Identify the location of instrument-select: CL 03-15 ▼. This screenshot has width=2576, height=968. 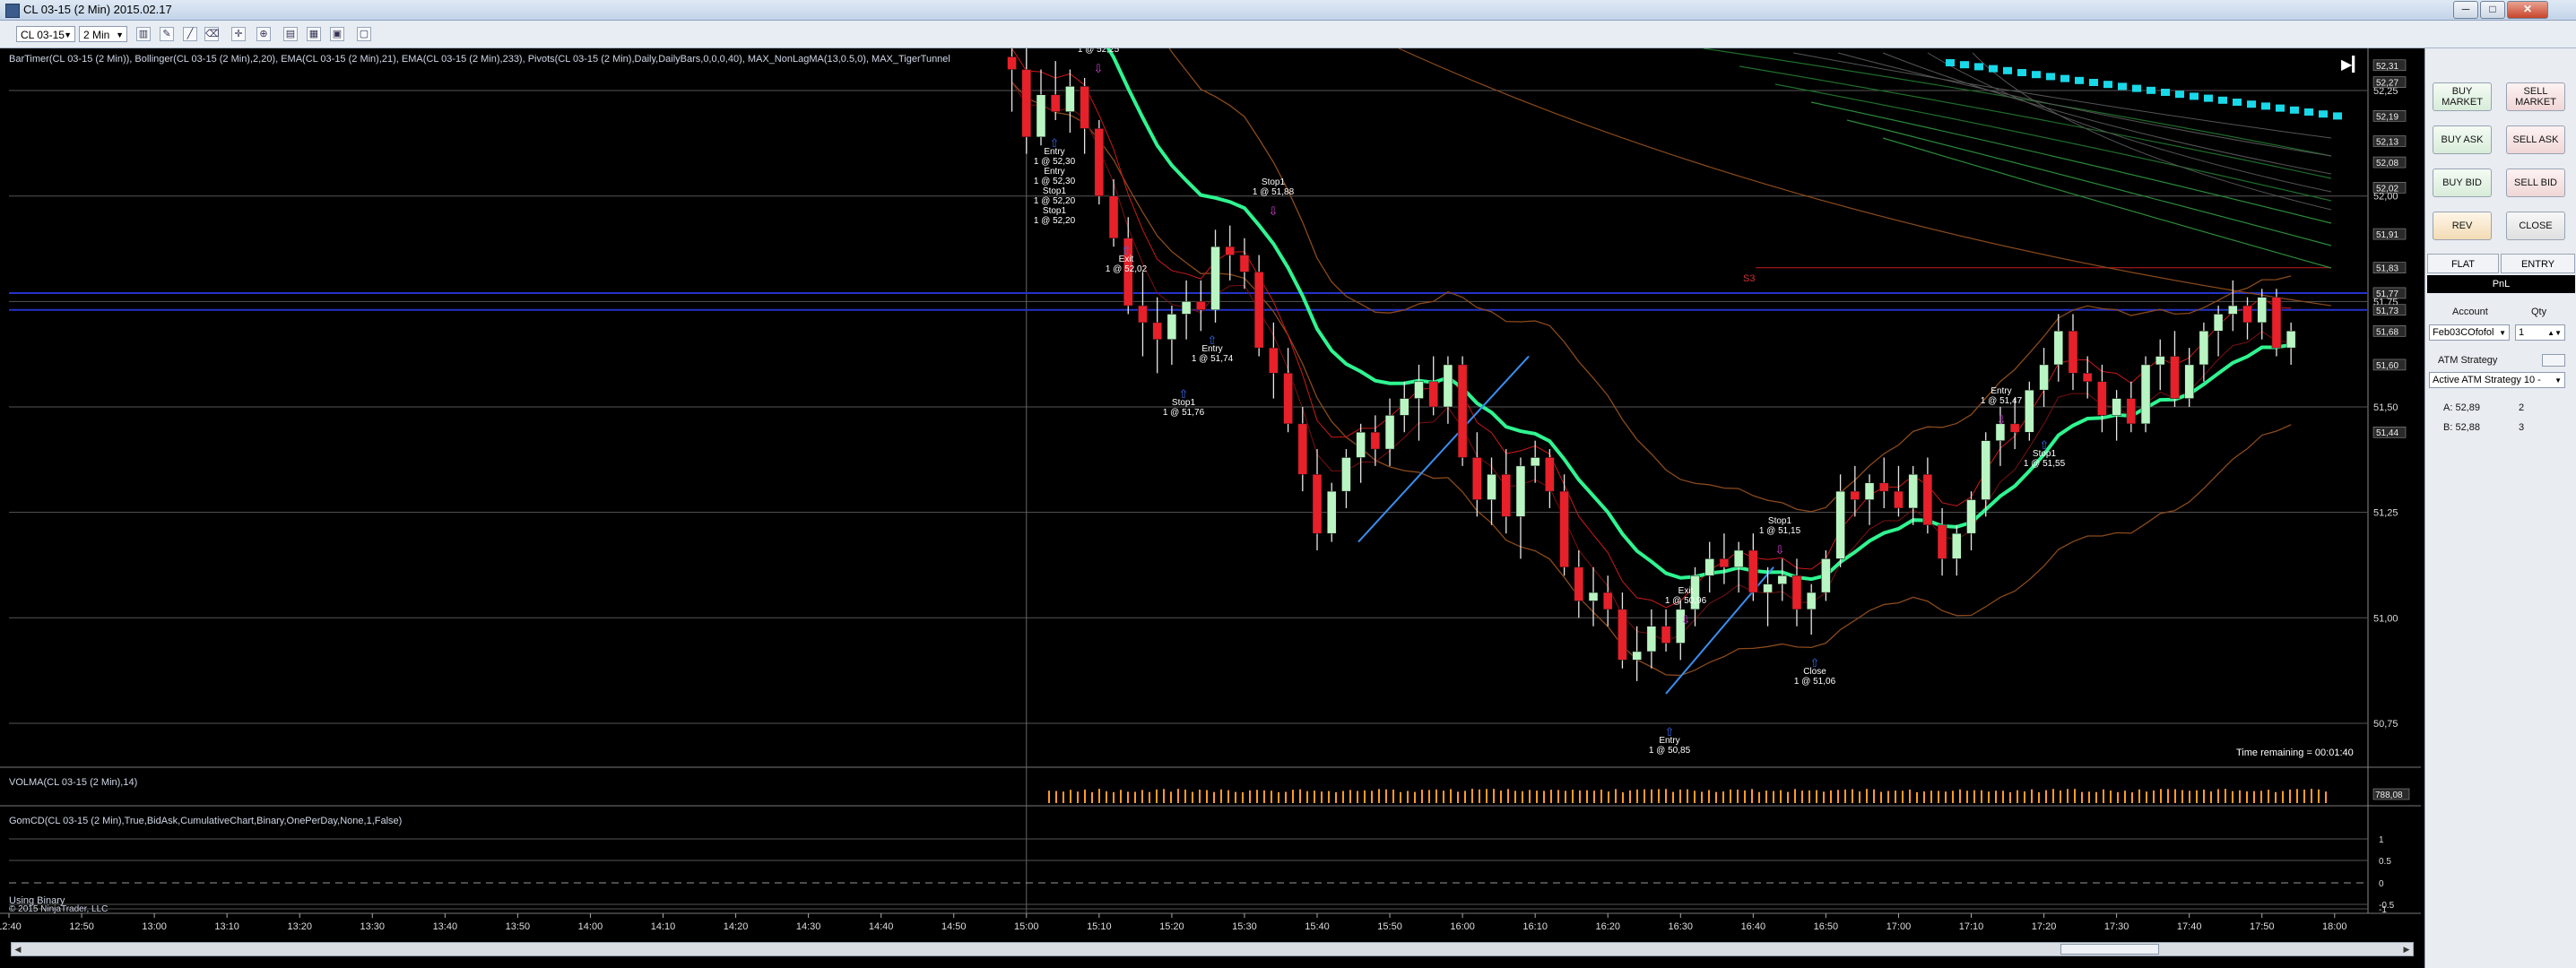
(45, 34).